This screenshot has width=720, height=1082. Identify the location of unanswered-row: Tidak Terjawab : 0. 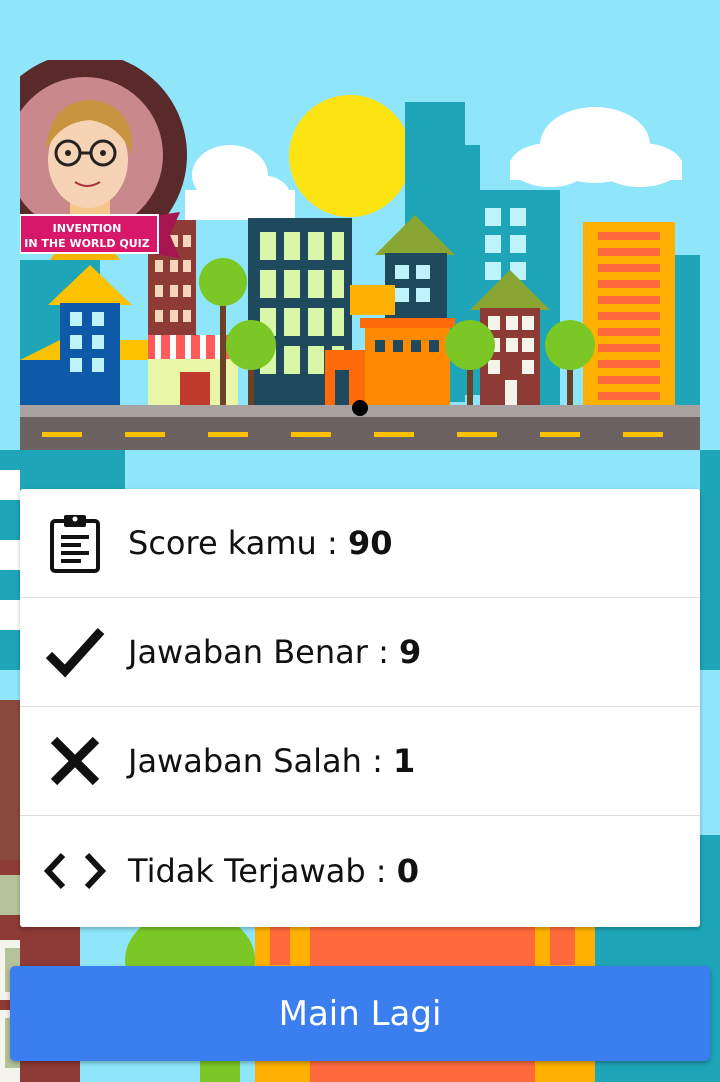
(360, 871).